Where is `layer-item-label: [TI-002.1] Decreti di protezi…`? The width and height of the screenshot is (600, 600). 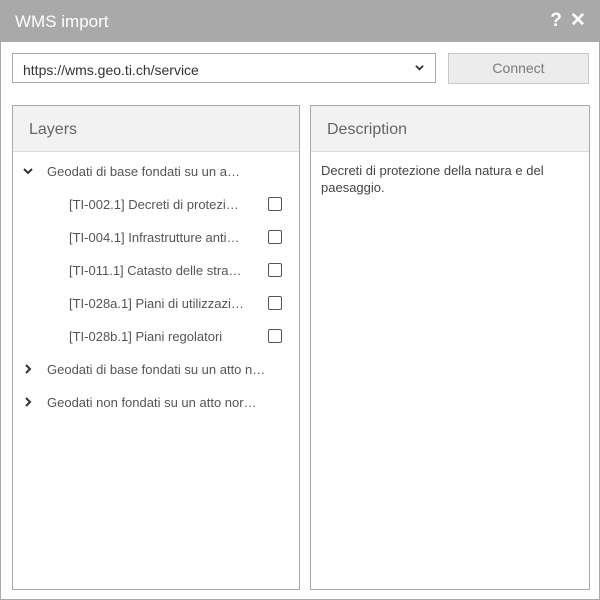
layer-item-label: [TI-002.1] Decreti di protezi… is located at coordinates (154, 204).